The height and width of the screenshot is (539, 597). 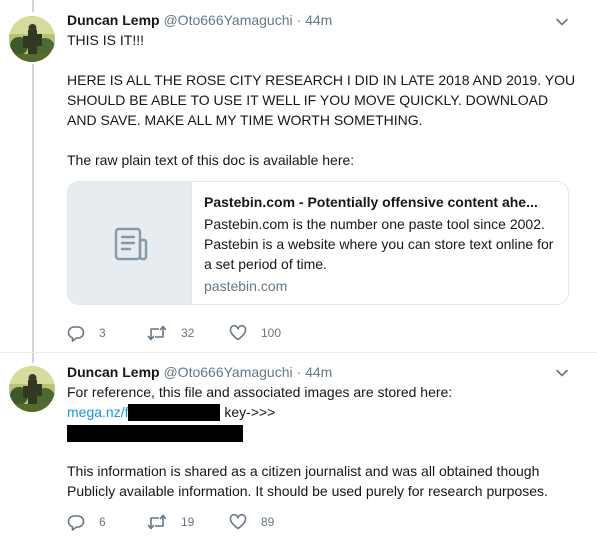 I want to click on like-button: 100, so click(x=255, y=333).